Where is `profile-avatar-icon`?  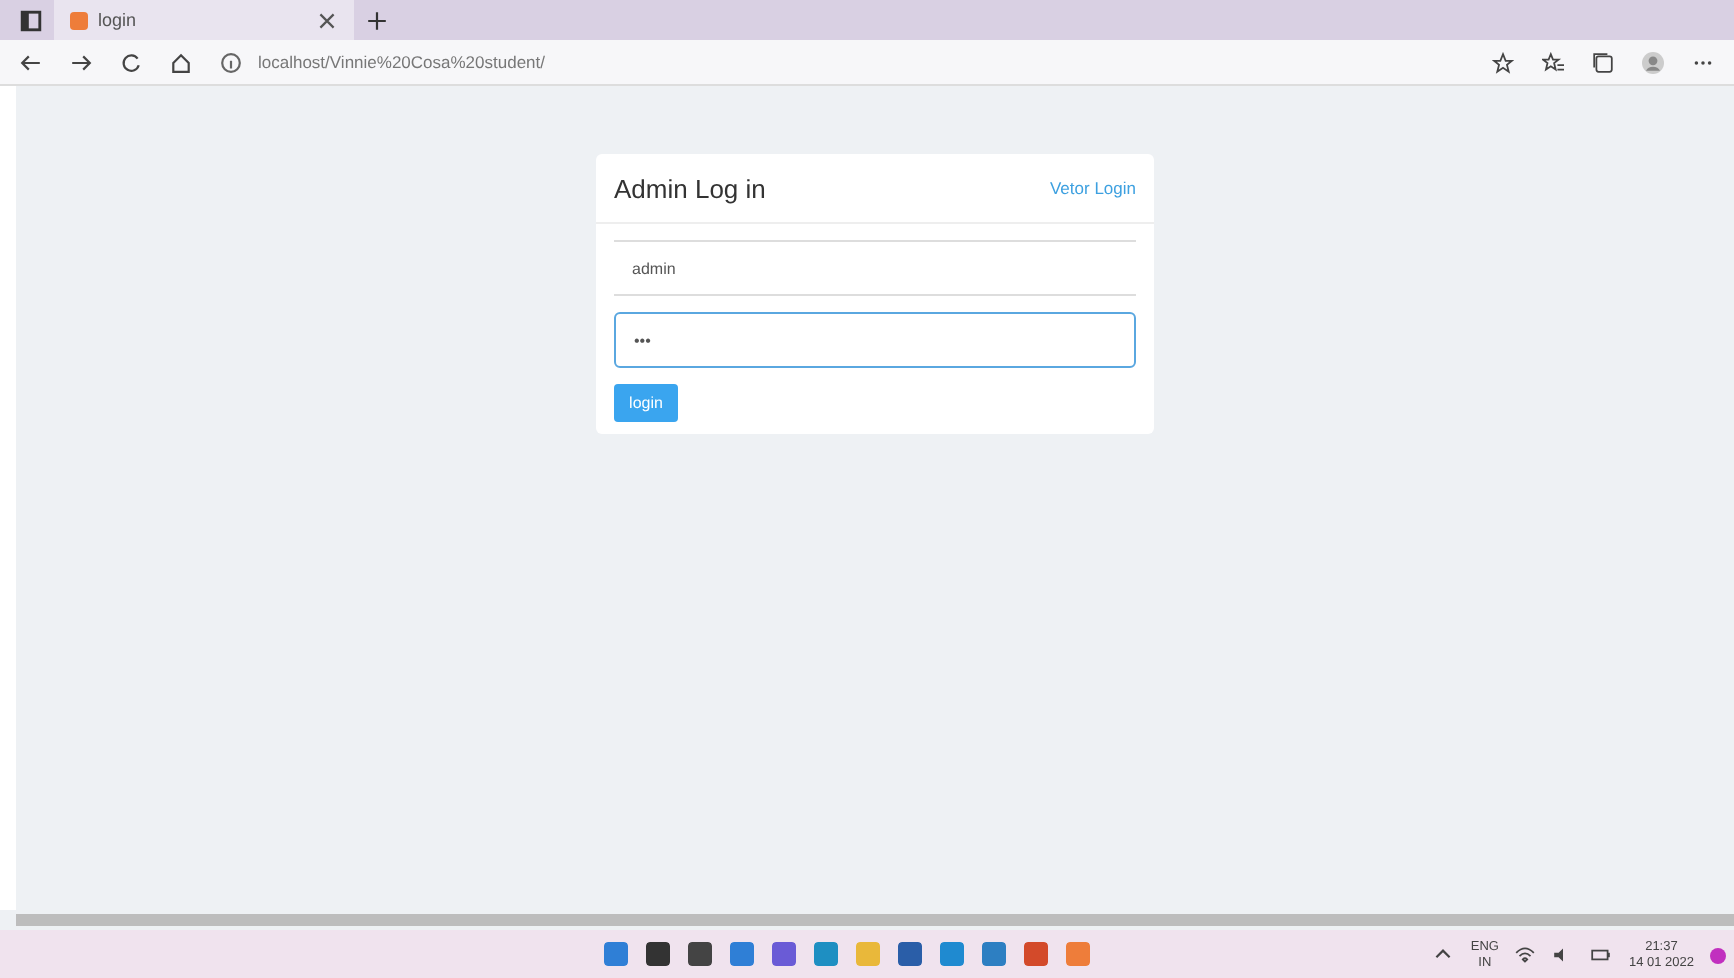 profile-avatar-icon is located at coordinates (1653, 62).